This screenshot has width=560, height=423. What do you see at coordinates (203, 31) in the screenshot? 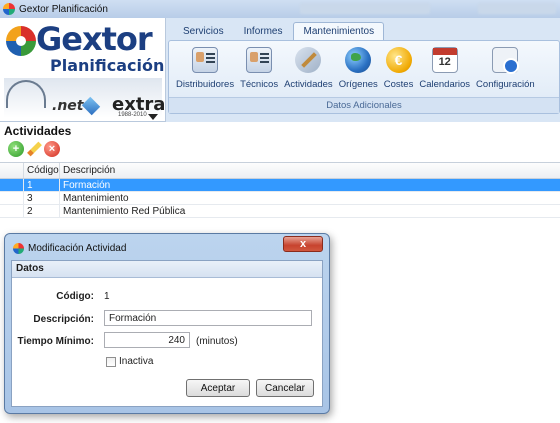
I see `tab-servicios: Servicios` at bounding box center [203, 31].